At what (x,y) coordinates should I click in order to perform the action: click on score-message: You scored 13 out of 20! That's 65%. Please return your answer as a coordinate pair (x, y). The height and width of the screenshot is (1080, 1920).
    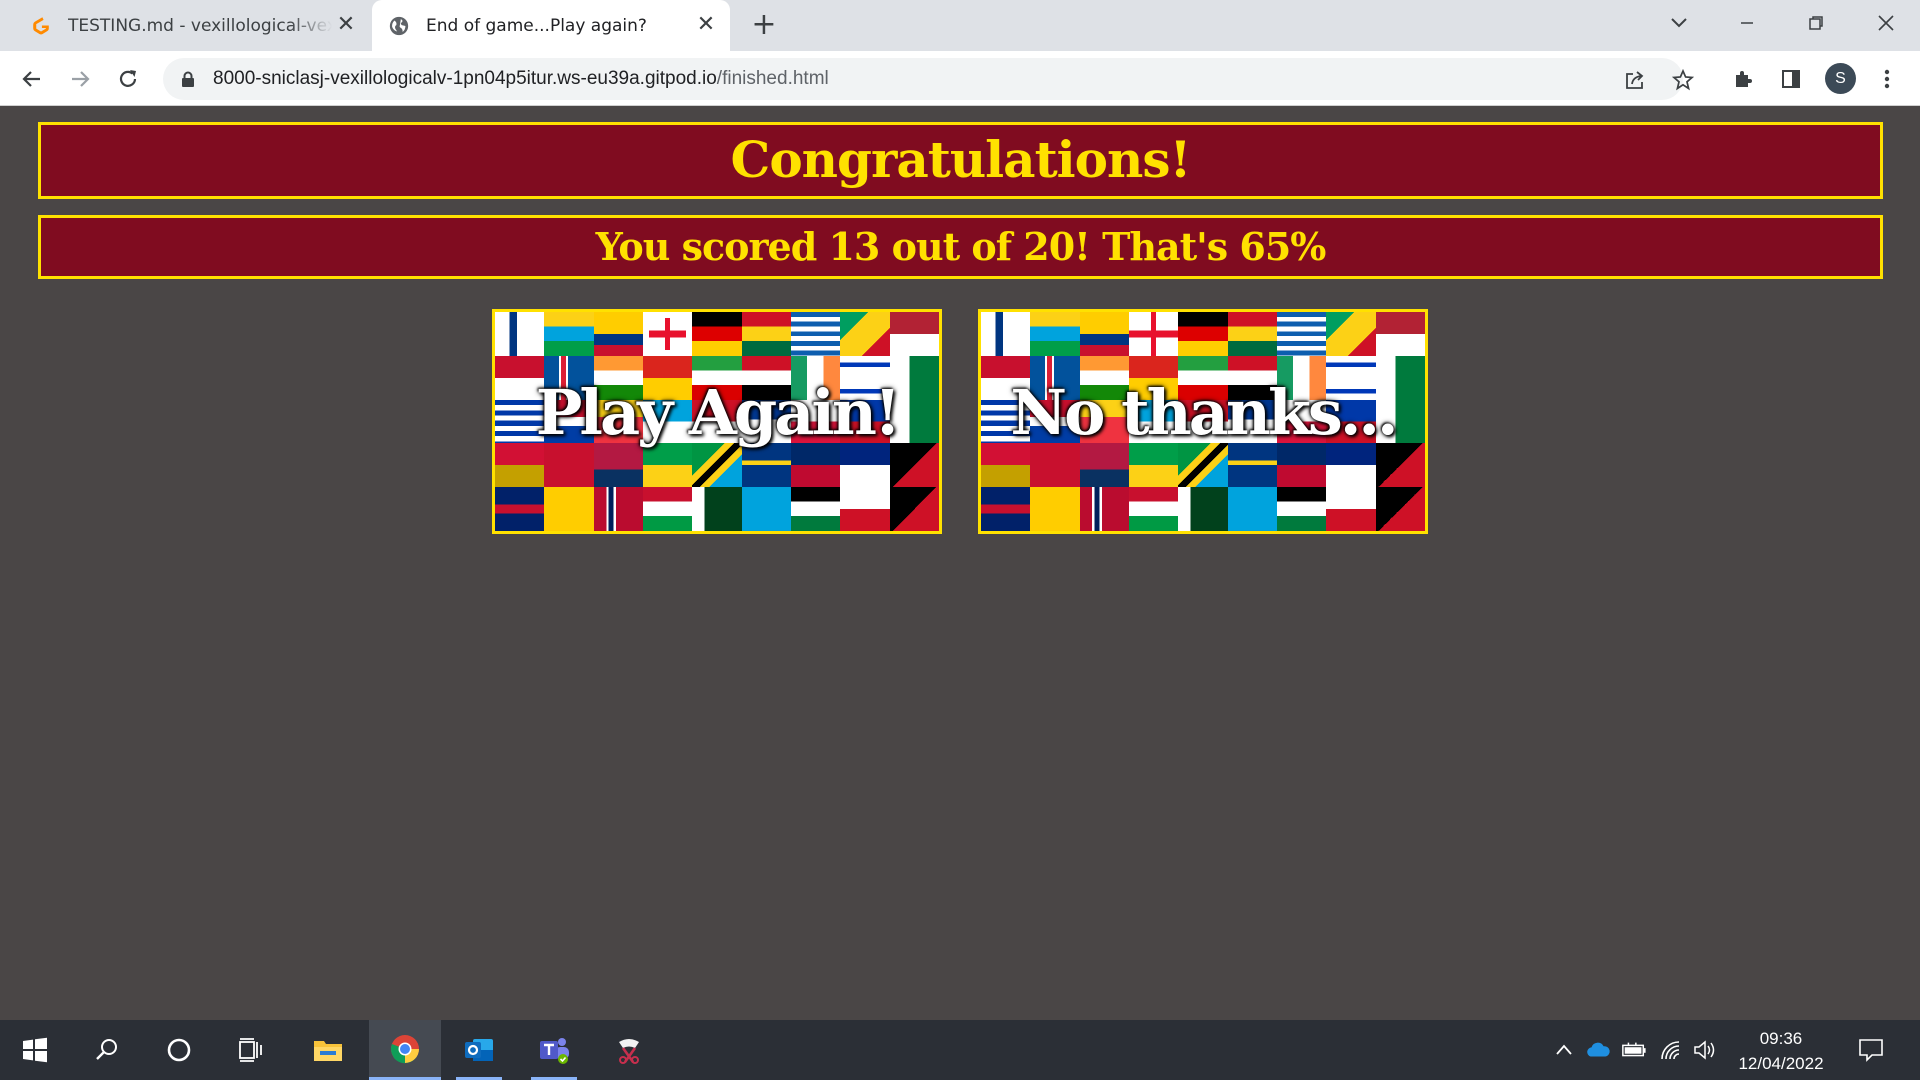
    Looking at the image, I should click on (960, 247).